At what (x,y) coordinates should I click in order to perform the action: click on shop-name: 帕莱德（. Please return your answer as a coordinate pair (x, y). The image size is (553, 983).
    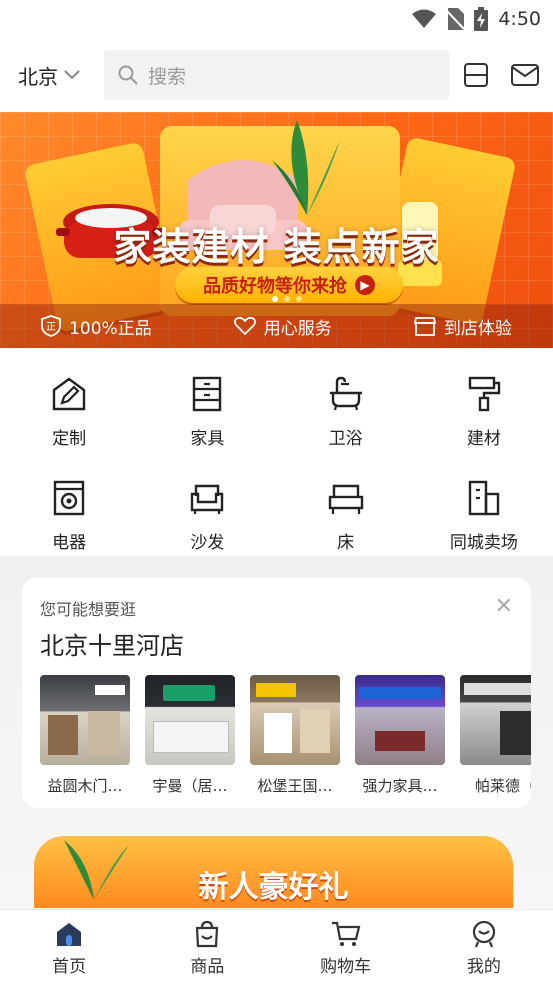
    Looking at the image, I should click on (502, 786).